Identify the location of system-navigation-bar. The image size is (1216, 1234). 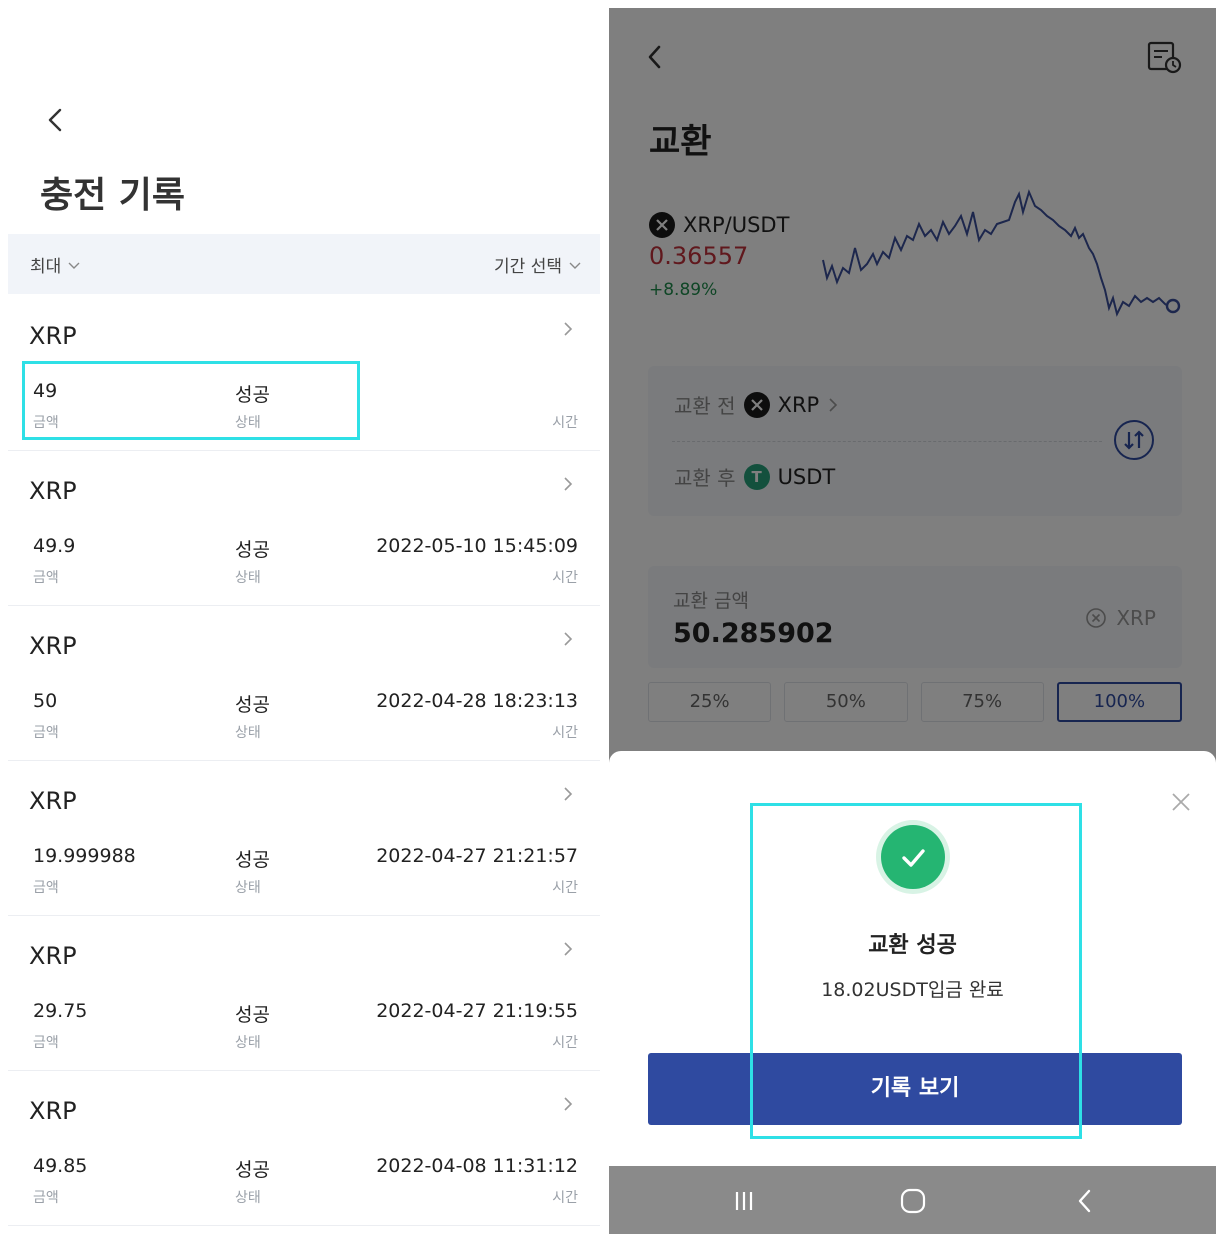
(912, 1200).